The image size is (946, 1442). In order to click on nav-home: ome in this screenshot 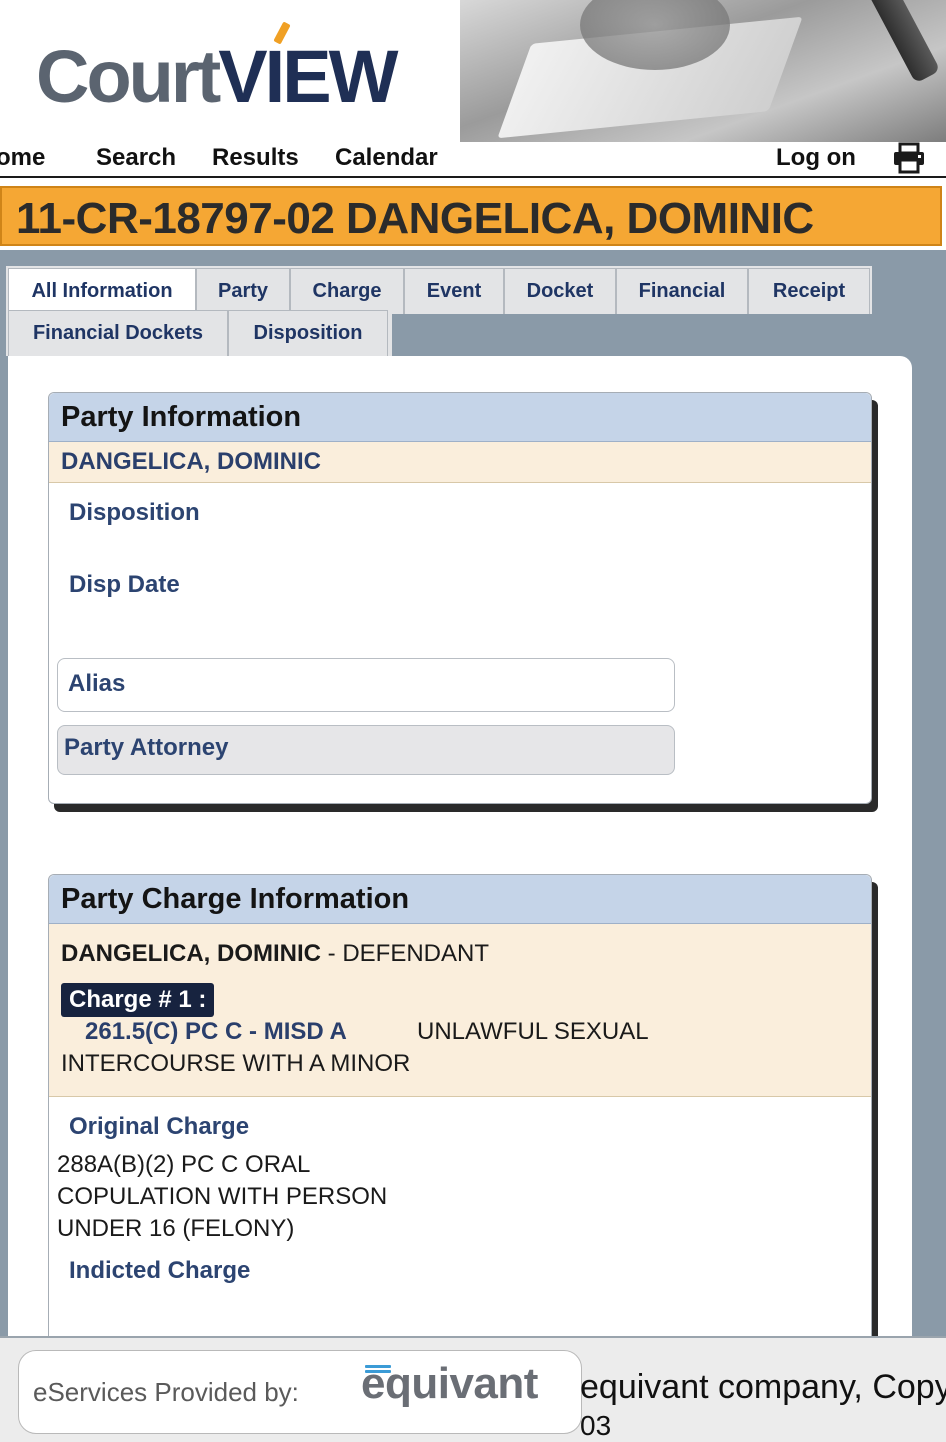, I will do `click(22, 158)`.